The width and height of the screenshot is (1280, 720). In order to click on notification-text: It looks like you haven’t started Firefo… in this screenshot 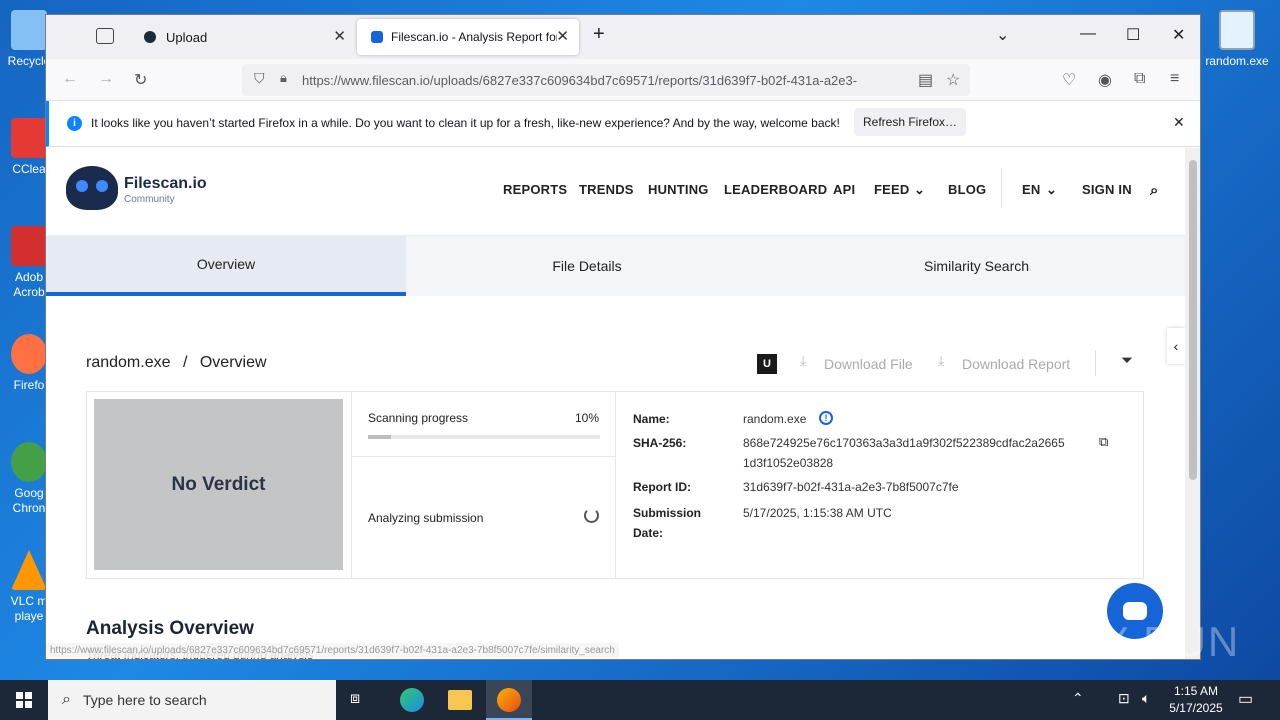, I will do `click(465, 123)`.